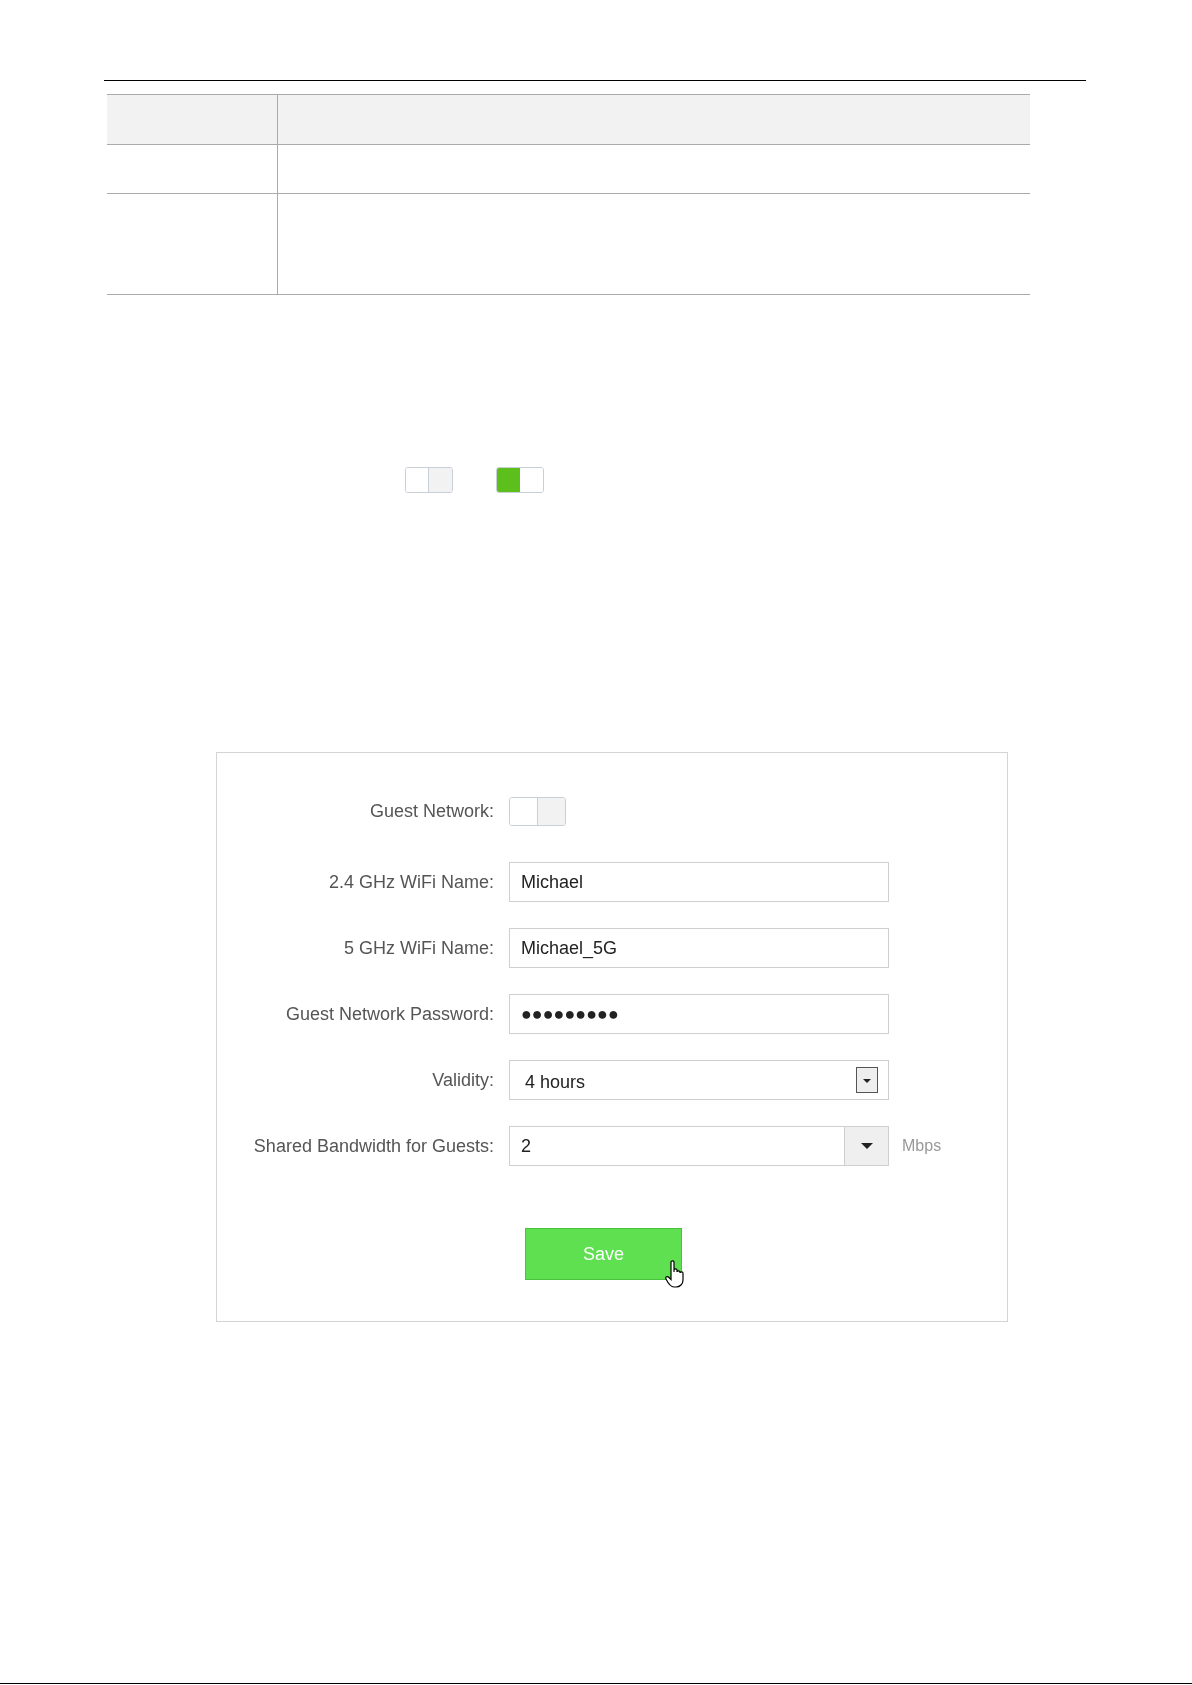 The image size is (1192, 1685). I want to click on field-label: 5 GHz WiFi Name:, so click(419, 947).